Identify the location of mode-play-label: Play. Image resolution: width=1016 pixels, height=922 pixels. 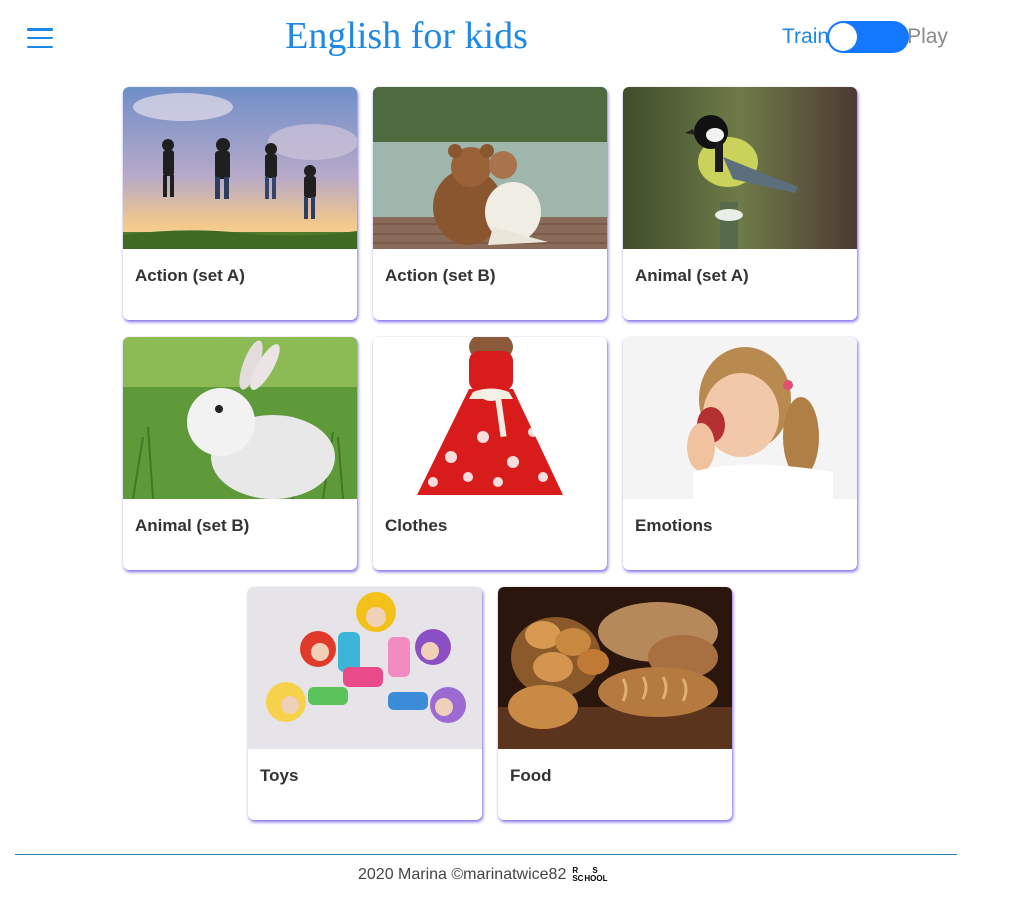
(927, 36).